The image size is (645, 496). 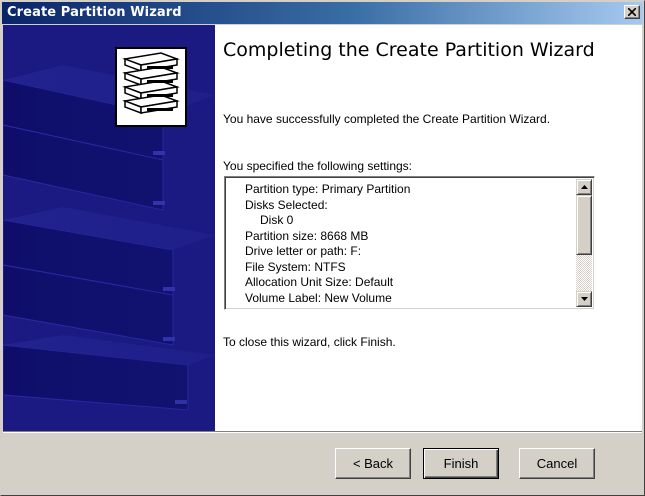 I want to click on arrow-down-icon, so click(x=584, y=299).